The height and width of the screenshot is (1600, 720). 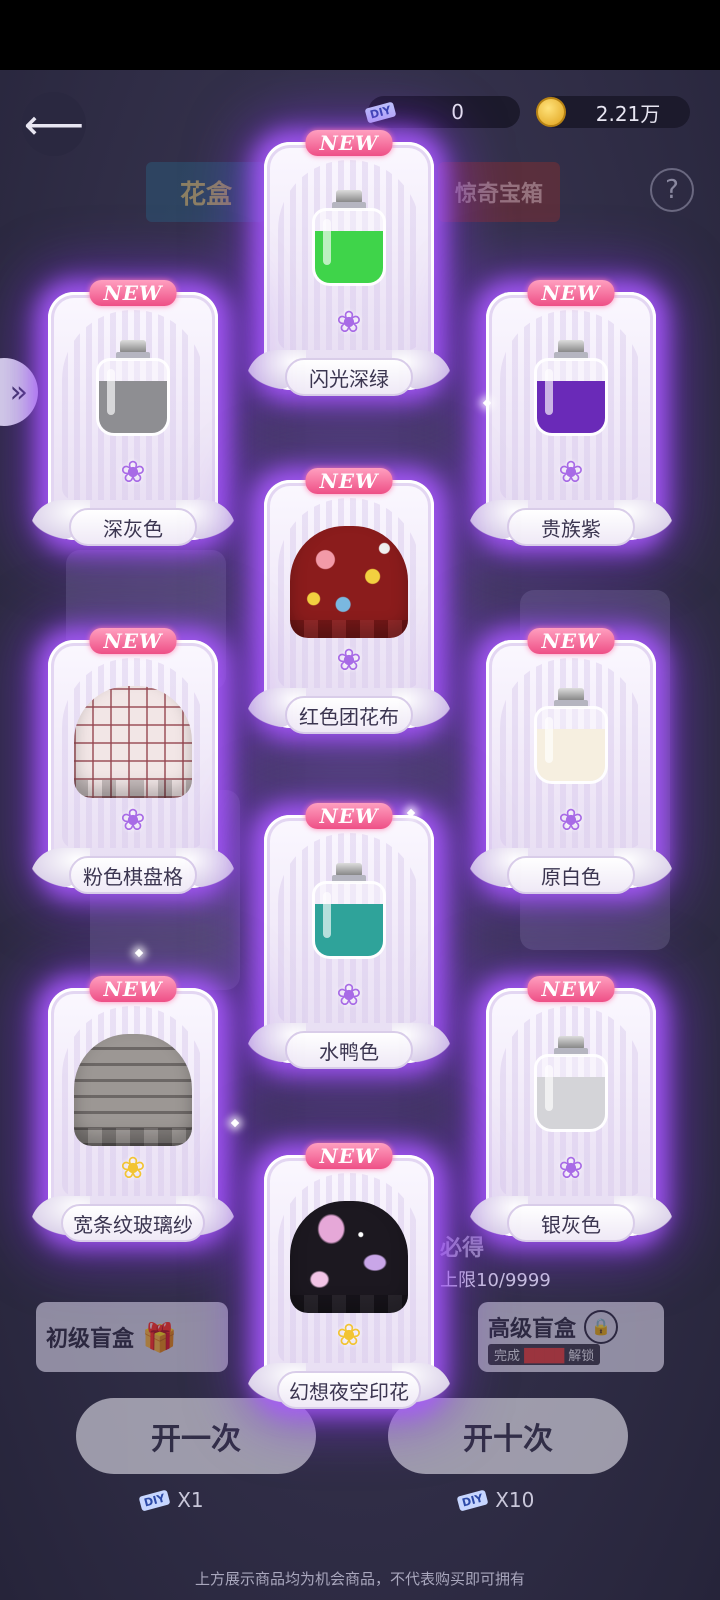 I want to click on reward-name: 原白色, so click(x=571, y=875).